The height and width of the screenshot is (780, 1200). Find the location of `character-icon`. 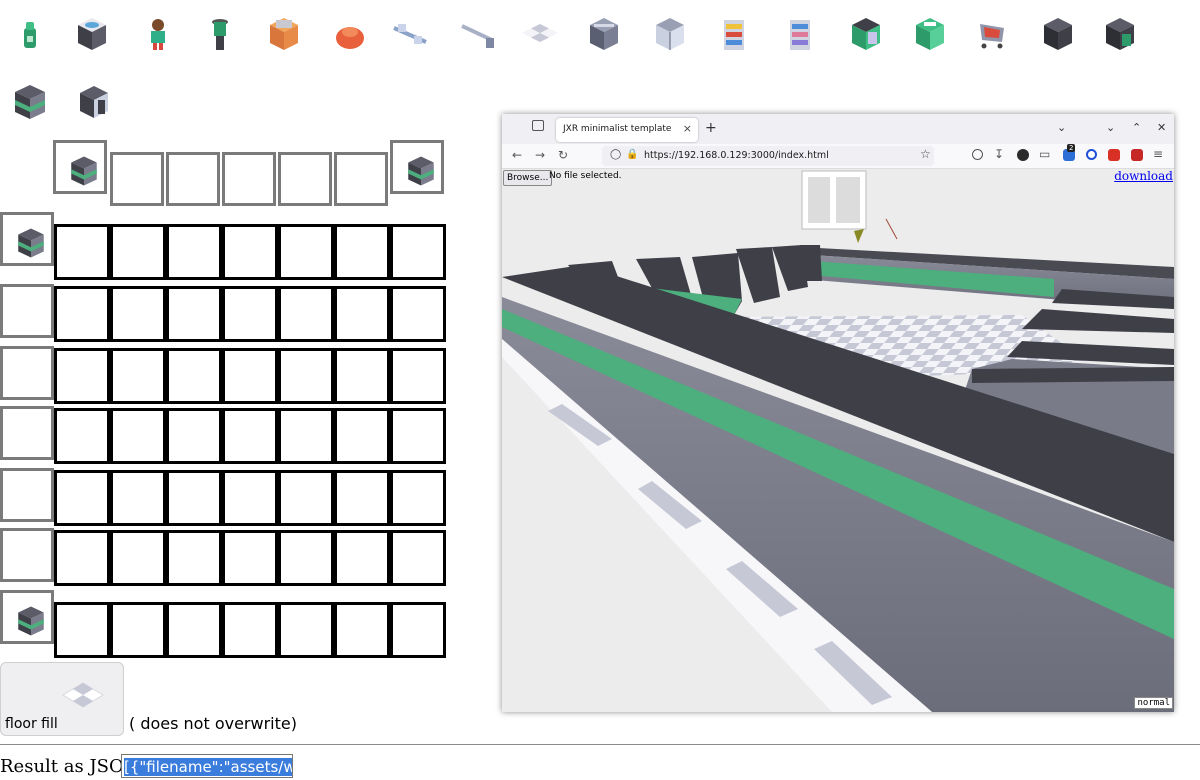

character-icon is located at coordinates (158, 34).